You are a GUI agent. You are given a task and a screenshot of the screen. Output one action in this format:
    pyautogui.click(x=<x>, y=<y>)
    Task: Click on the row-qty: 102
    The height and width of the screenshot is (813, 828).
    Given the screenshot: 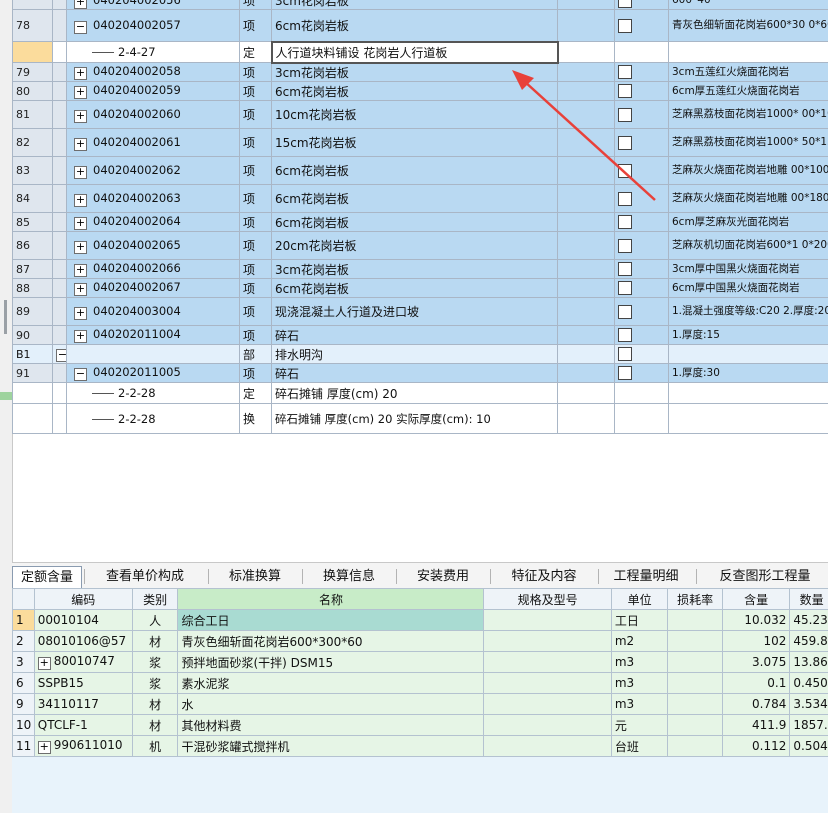 What is the action you would take?
    pyautogui.click(x=756, y=641)
    